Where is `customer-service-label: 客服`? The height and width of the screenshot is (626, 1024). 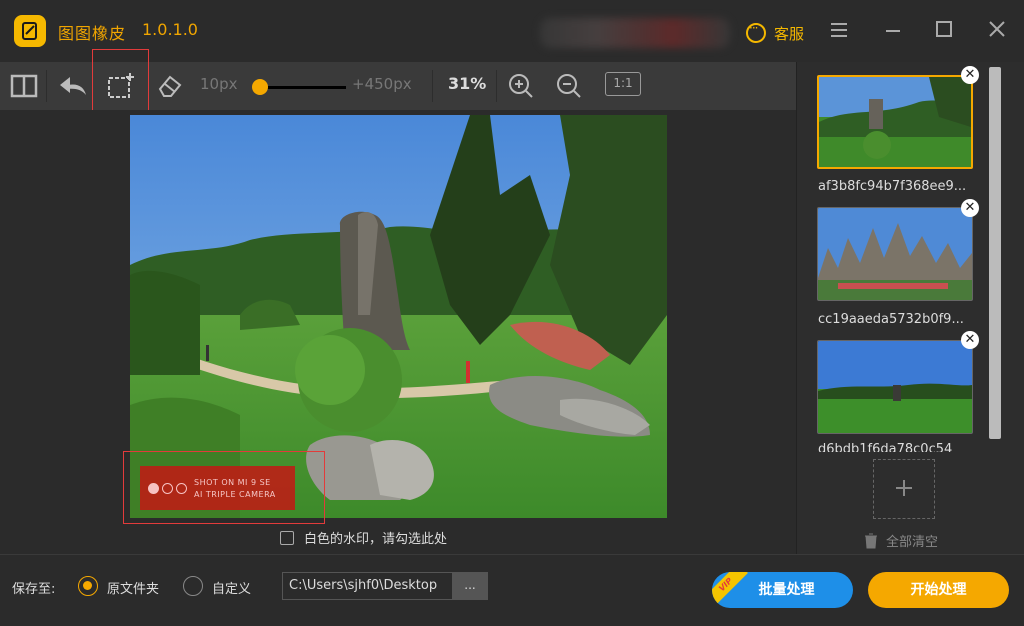 customer-service-label: 客服 is located at coordinates (789, 33).